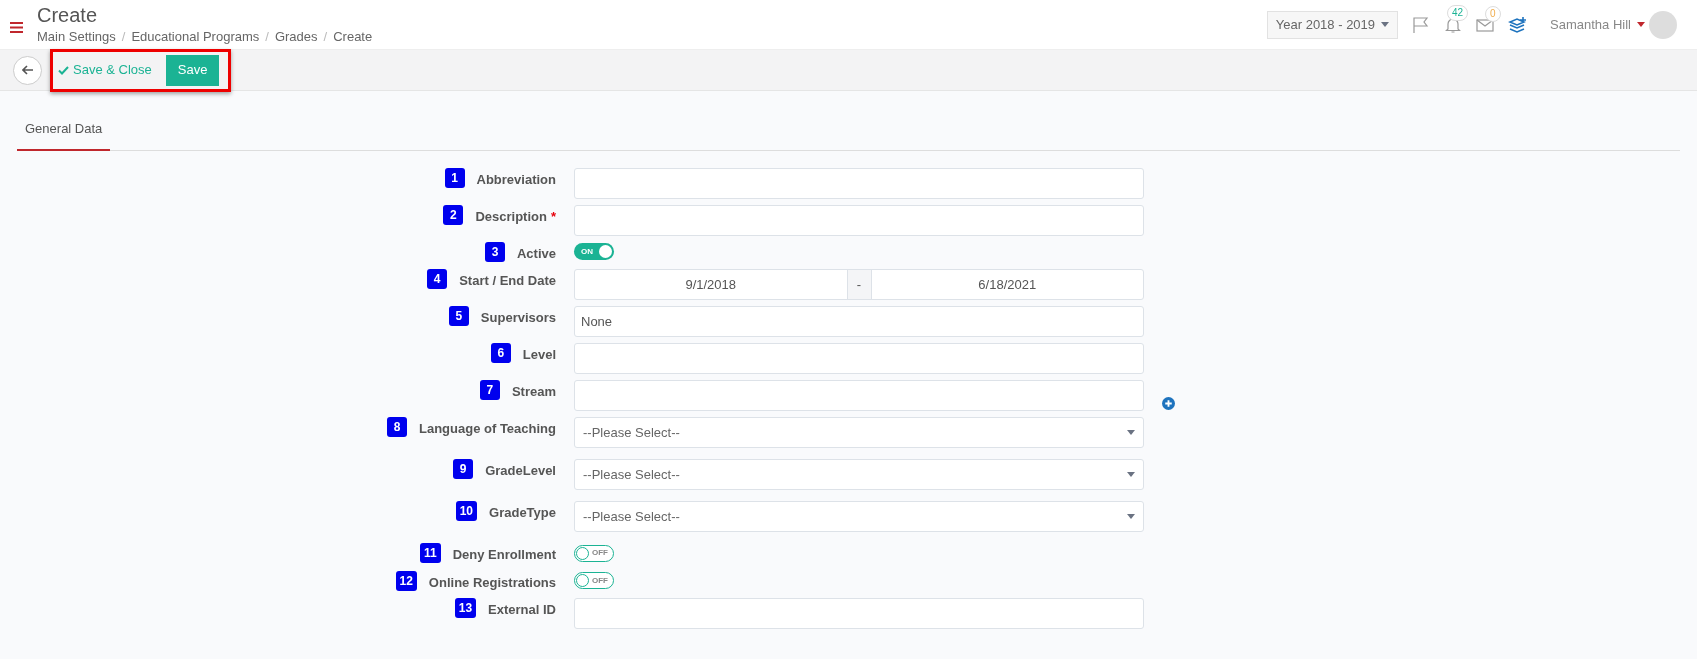 The width and height of the screenshot is (1697, 659). What do you see at coordinates (1663, 24) in the screenshot?
I see `avatar-icon` at bounding box center [1663, 24].